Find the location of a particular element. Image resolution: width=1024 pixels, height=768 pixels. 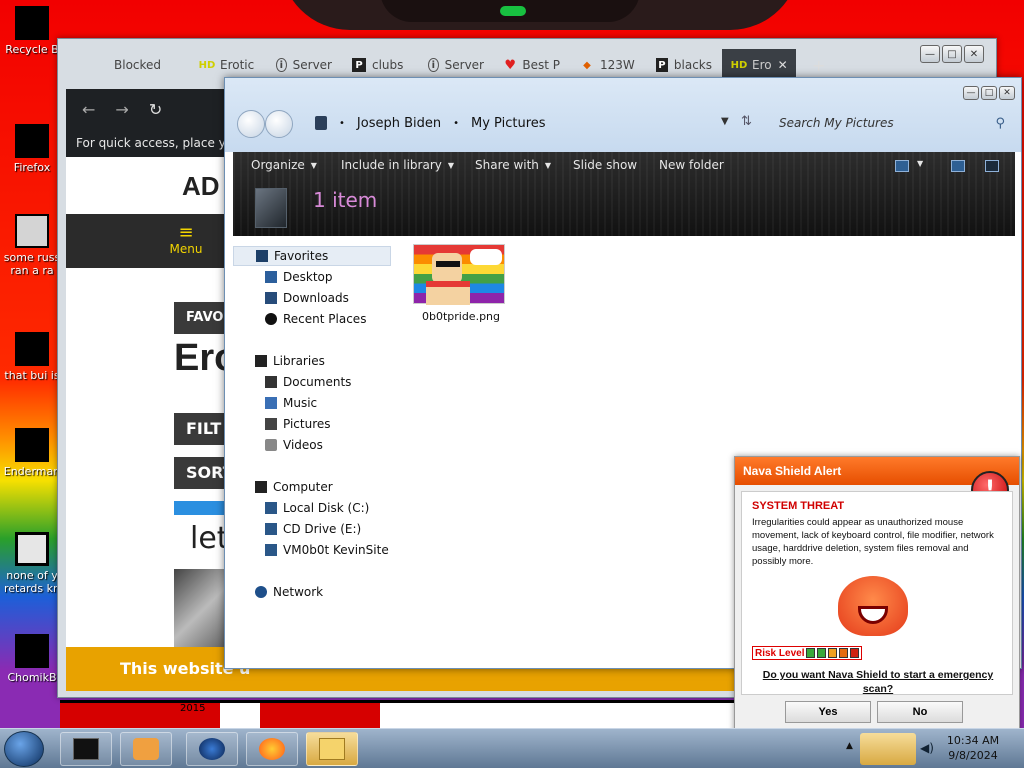

nav-documents: Documents is located at coordinates (312, 382).